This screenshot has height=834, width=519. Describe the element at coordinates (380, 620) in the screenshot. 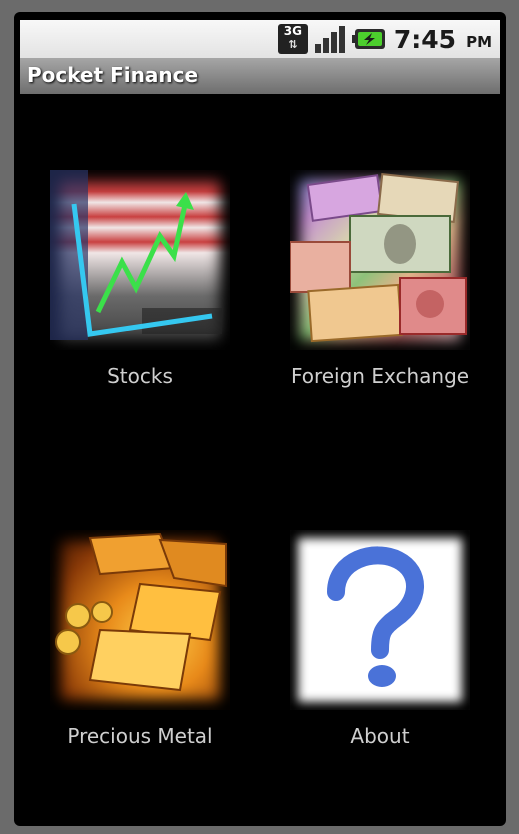

I see `question-mark-icon` at that location.